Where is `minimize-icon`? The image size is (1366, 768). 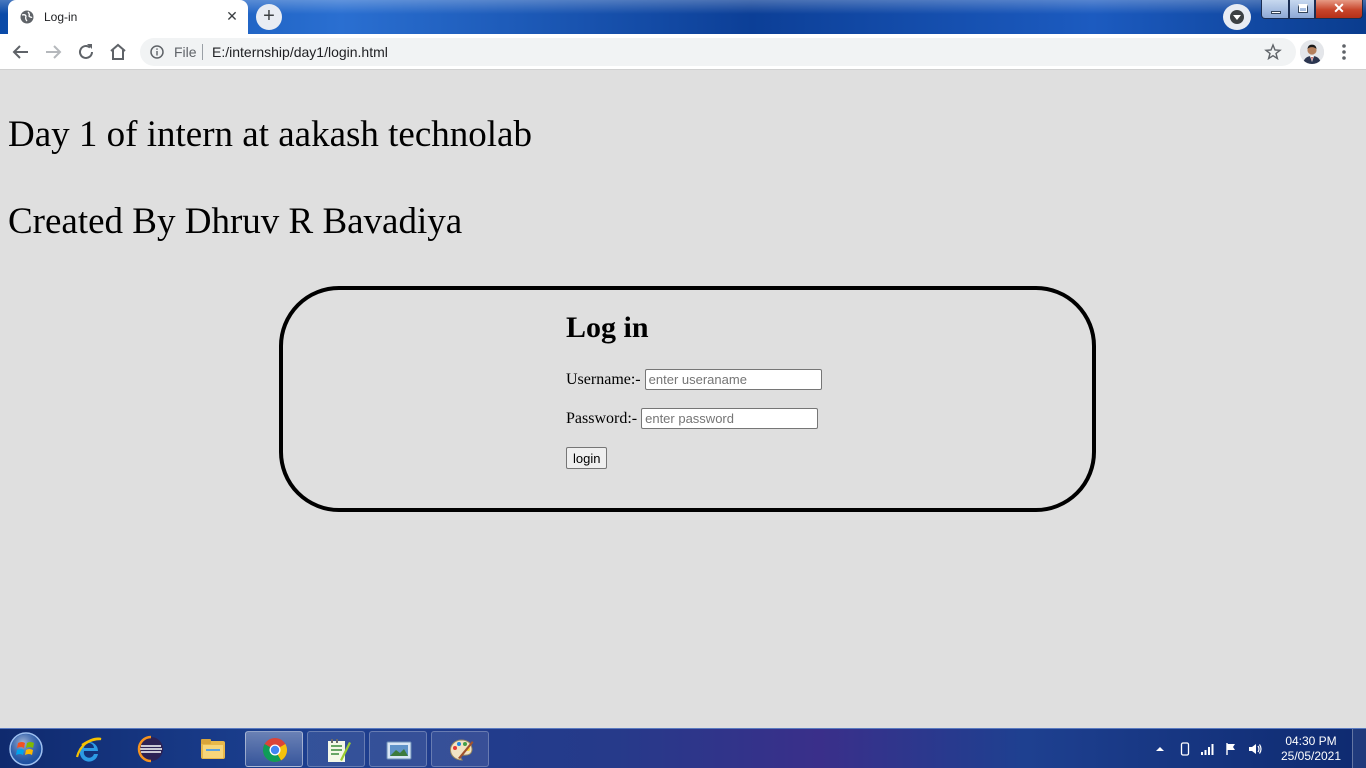
minimize-icon is located at coordinates (1276, 12).